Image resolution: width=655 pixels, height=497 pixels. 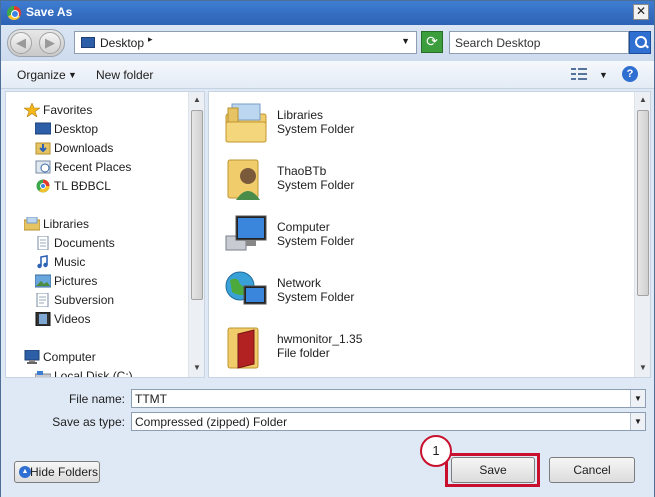 What do you see at coordinates (303, 353) in the screenshot?
I see `file-type: File folder` at bounding box center [303, 353].